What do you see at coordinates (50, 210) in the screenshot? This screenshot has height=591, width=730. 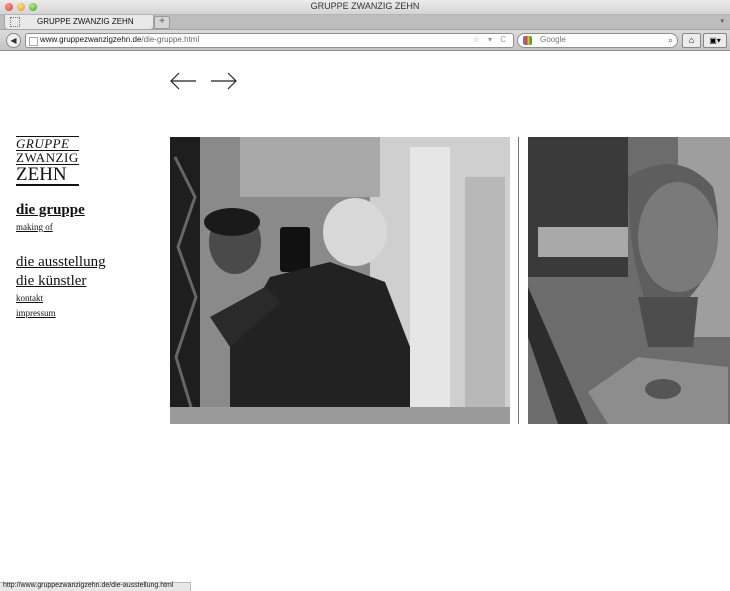 I see `nav-die-gruppe: die gruppe` at bounding box center [50, 210].